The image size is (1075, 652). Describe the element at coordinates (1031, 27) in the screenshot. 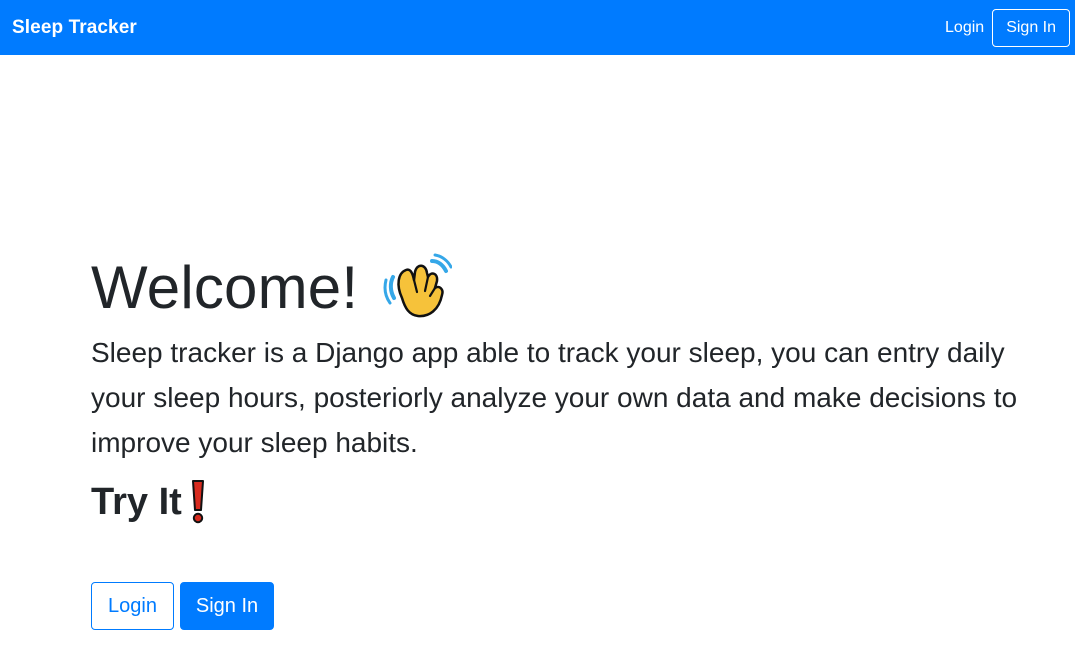

I see `navbar-signin-button: Sign In` at that location.